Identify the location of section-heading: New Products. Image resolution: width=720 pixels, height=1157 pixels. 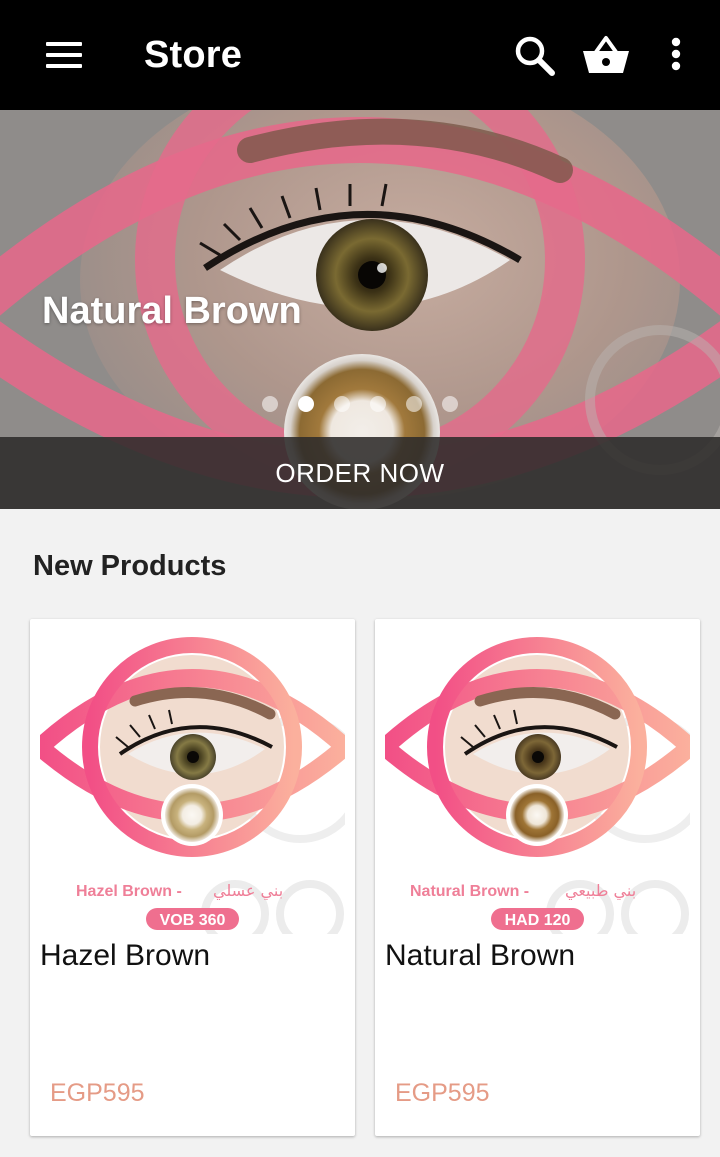
(130, 566).